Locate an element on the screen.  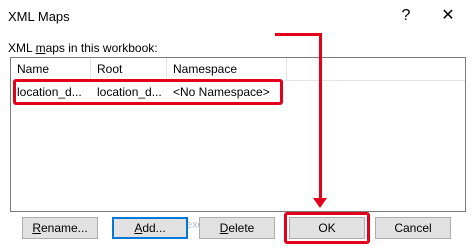
dialog-title: XML Maps is located at coordinates (39, 16).